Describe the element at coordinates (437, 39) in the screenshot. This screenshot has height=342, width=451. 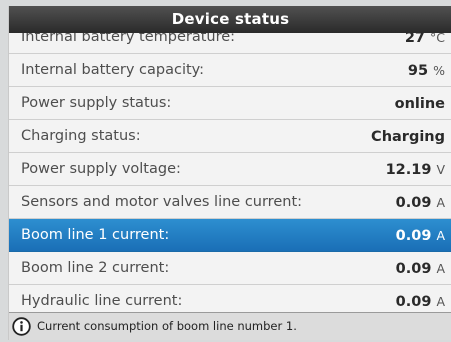
I see `row-unit: °C` at that location.